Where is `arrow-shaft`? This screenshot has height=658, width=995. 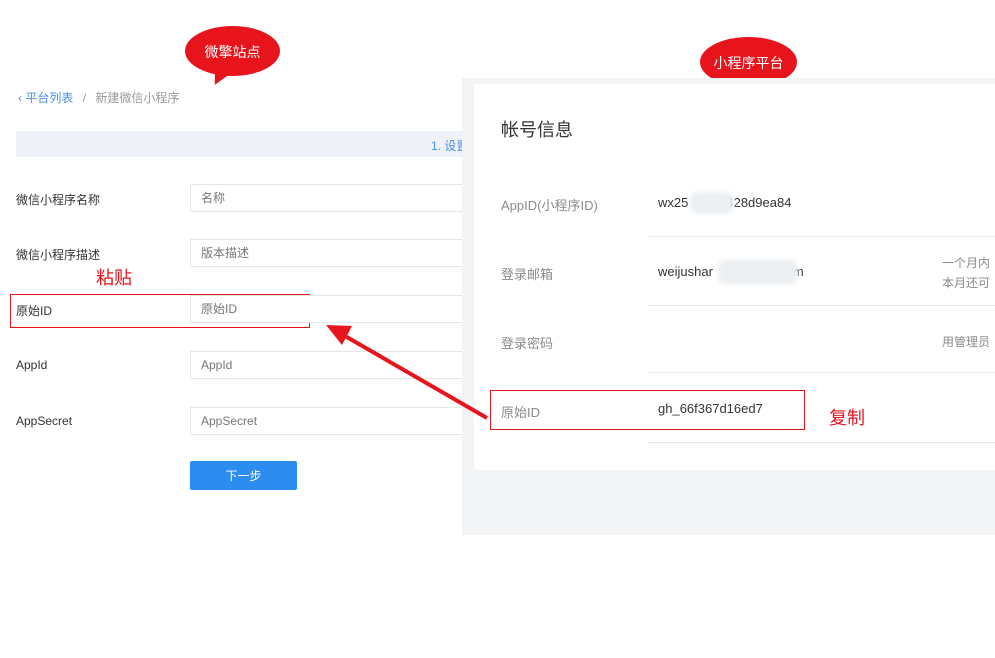
arrow-shaft is located at coordinates (416, 377).